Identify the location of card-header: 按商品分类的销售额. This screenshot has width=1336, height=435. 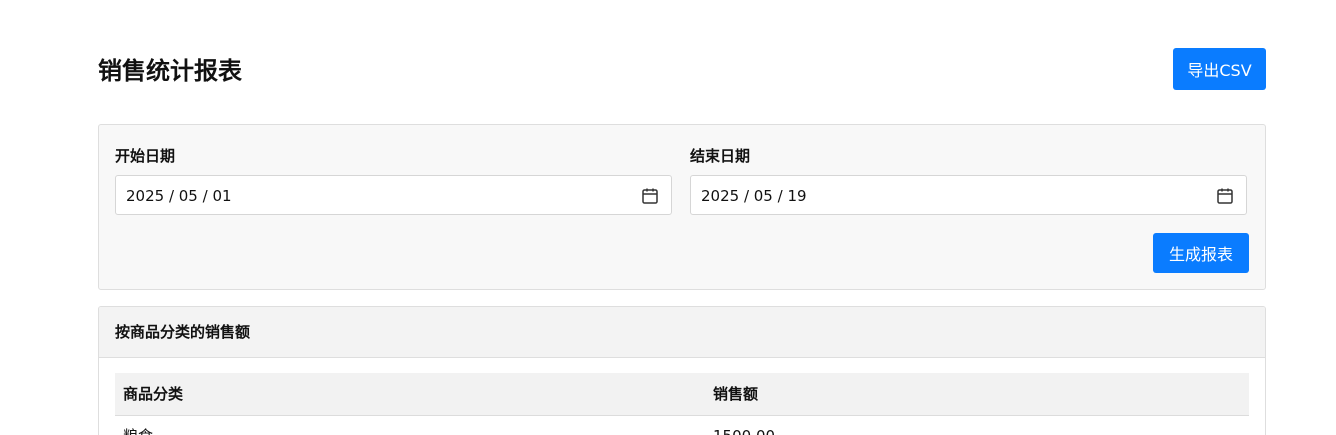
(682, 332).